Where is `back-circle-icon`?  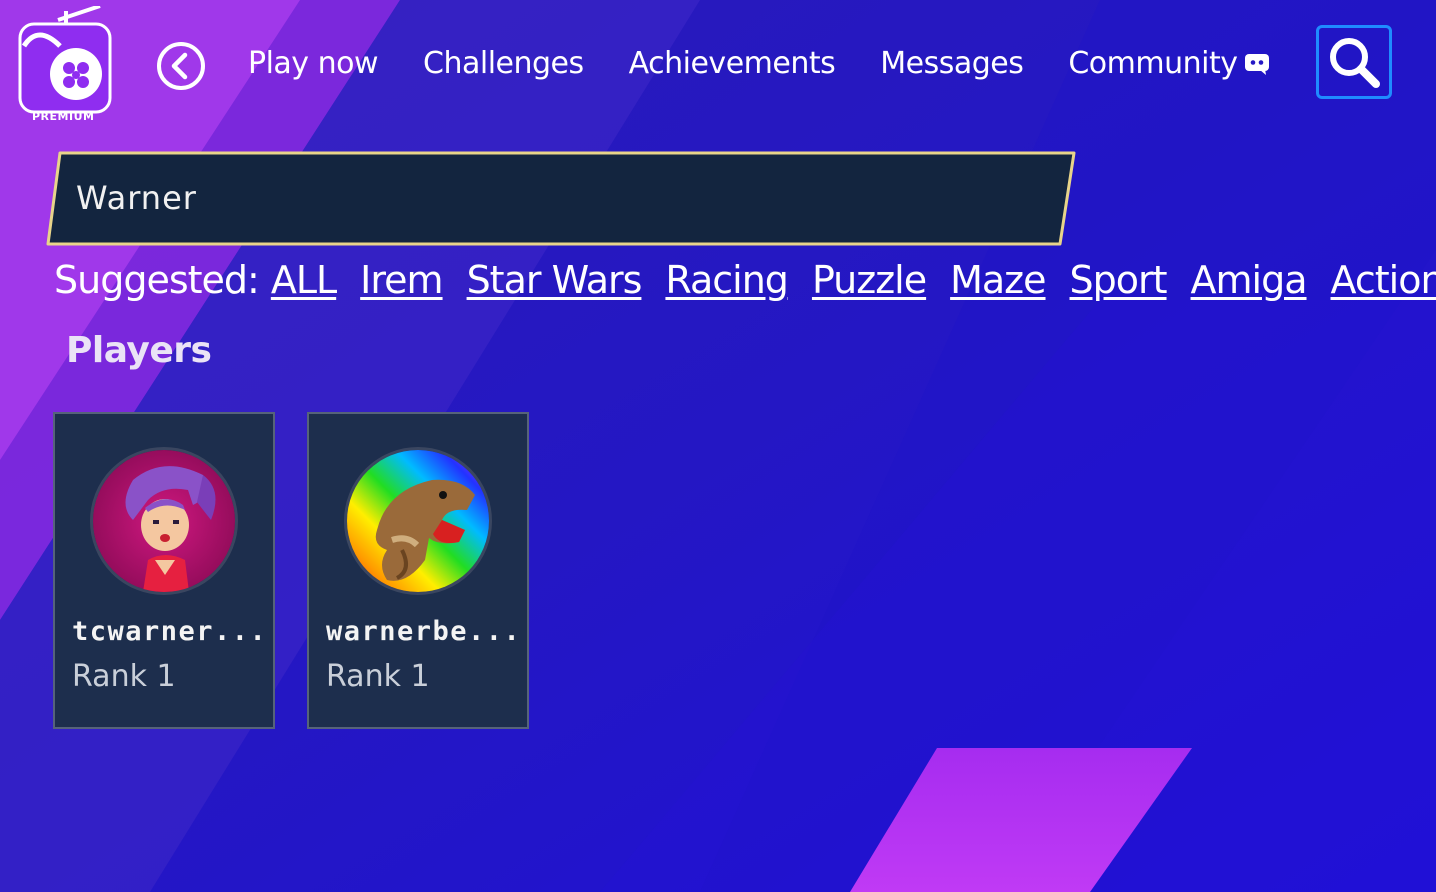
back-circle-icon is located at coordinates (181, 66).